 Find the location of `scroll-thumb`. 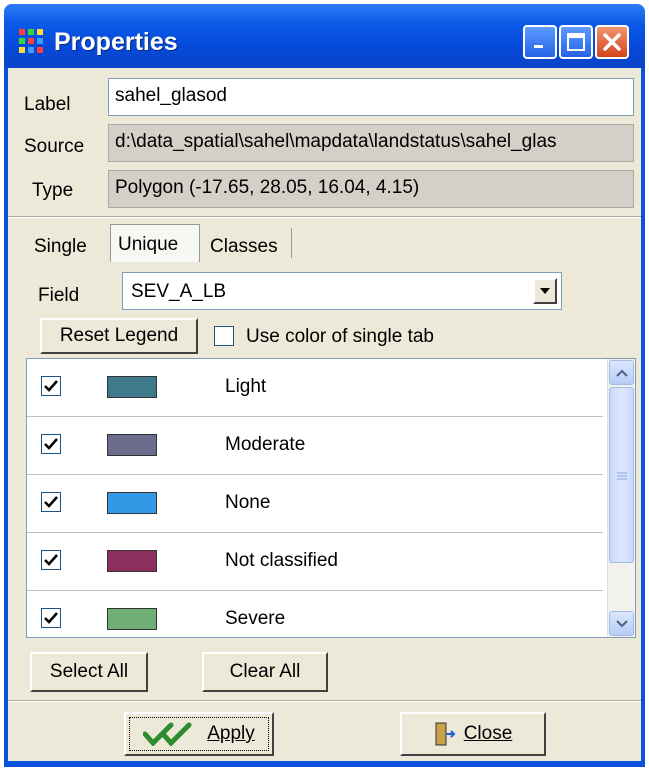

scroll-thumb is located at coordinates (621, 475).